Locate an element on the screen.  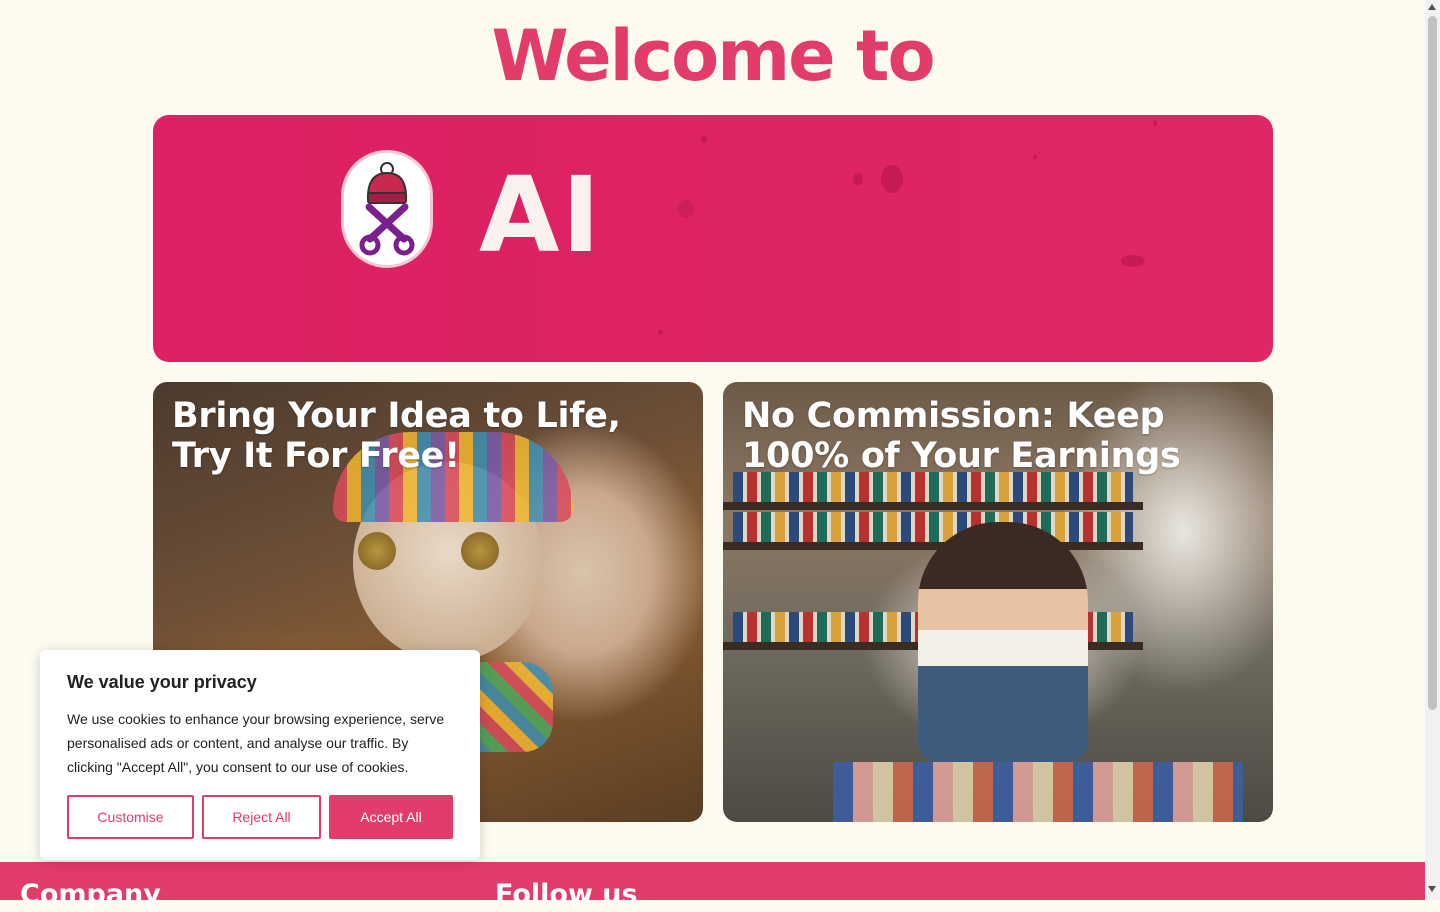
footer-company-heading: Company is located at coordinates (90, 894).